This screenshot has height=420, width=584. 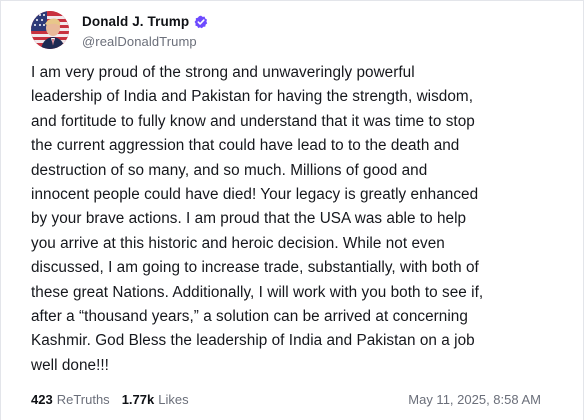 I want to click on post-header: Donald J. Trump @realDonaldTrump, so click(x=119, y=30).